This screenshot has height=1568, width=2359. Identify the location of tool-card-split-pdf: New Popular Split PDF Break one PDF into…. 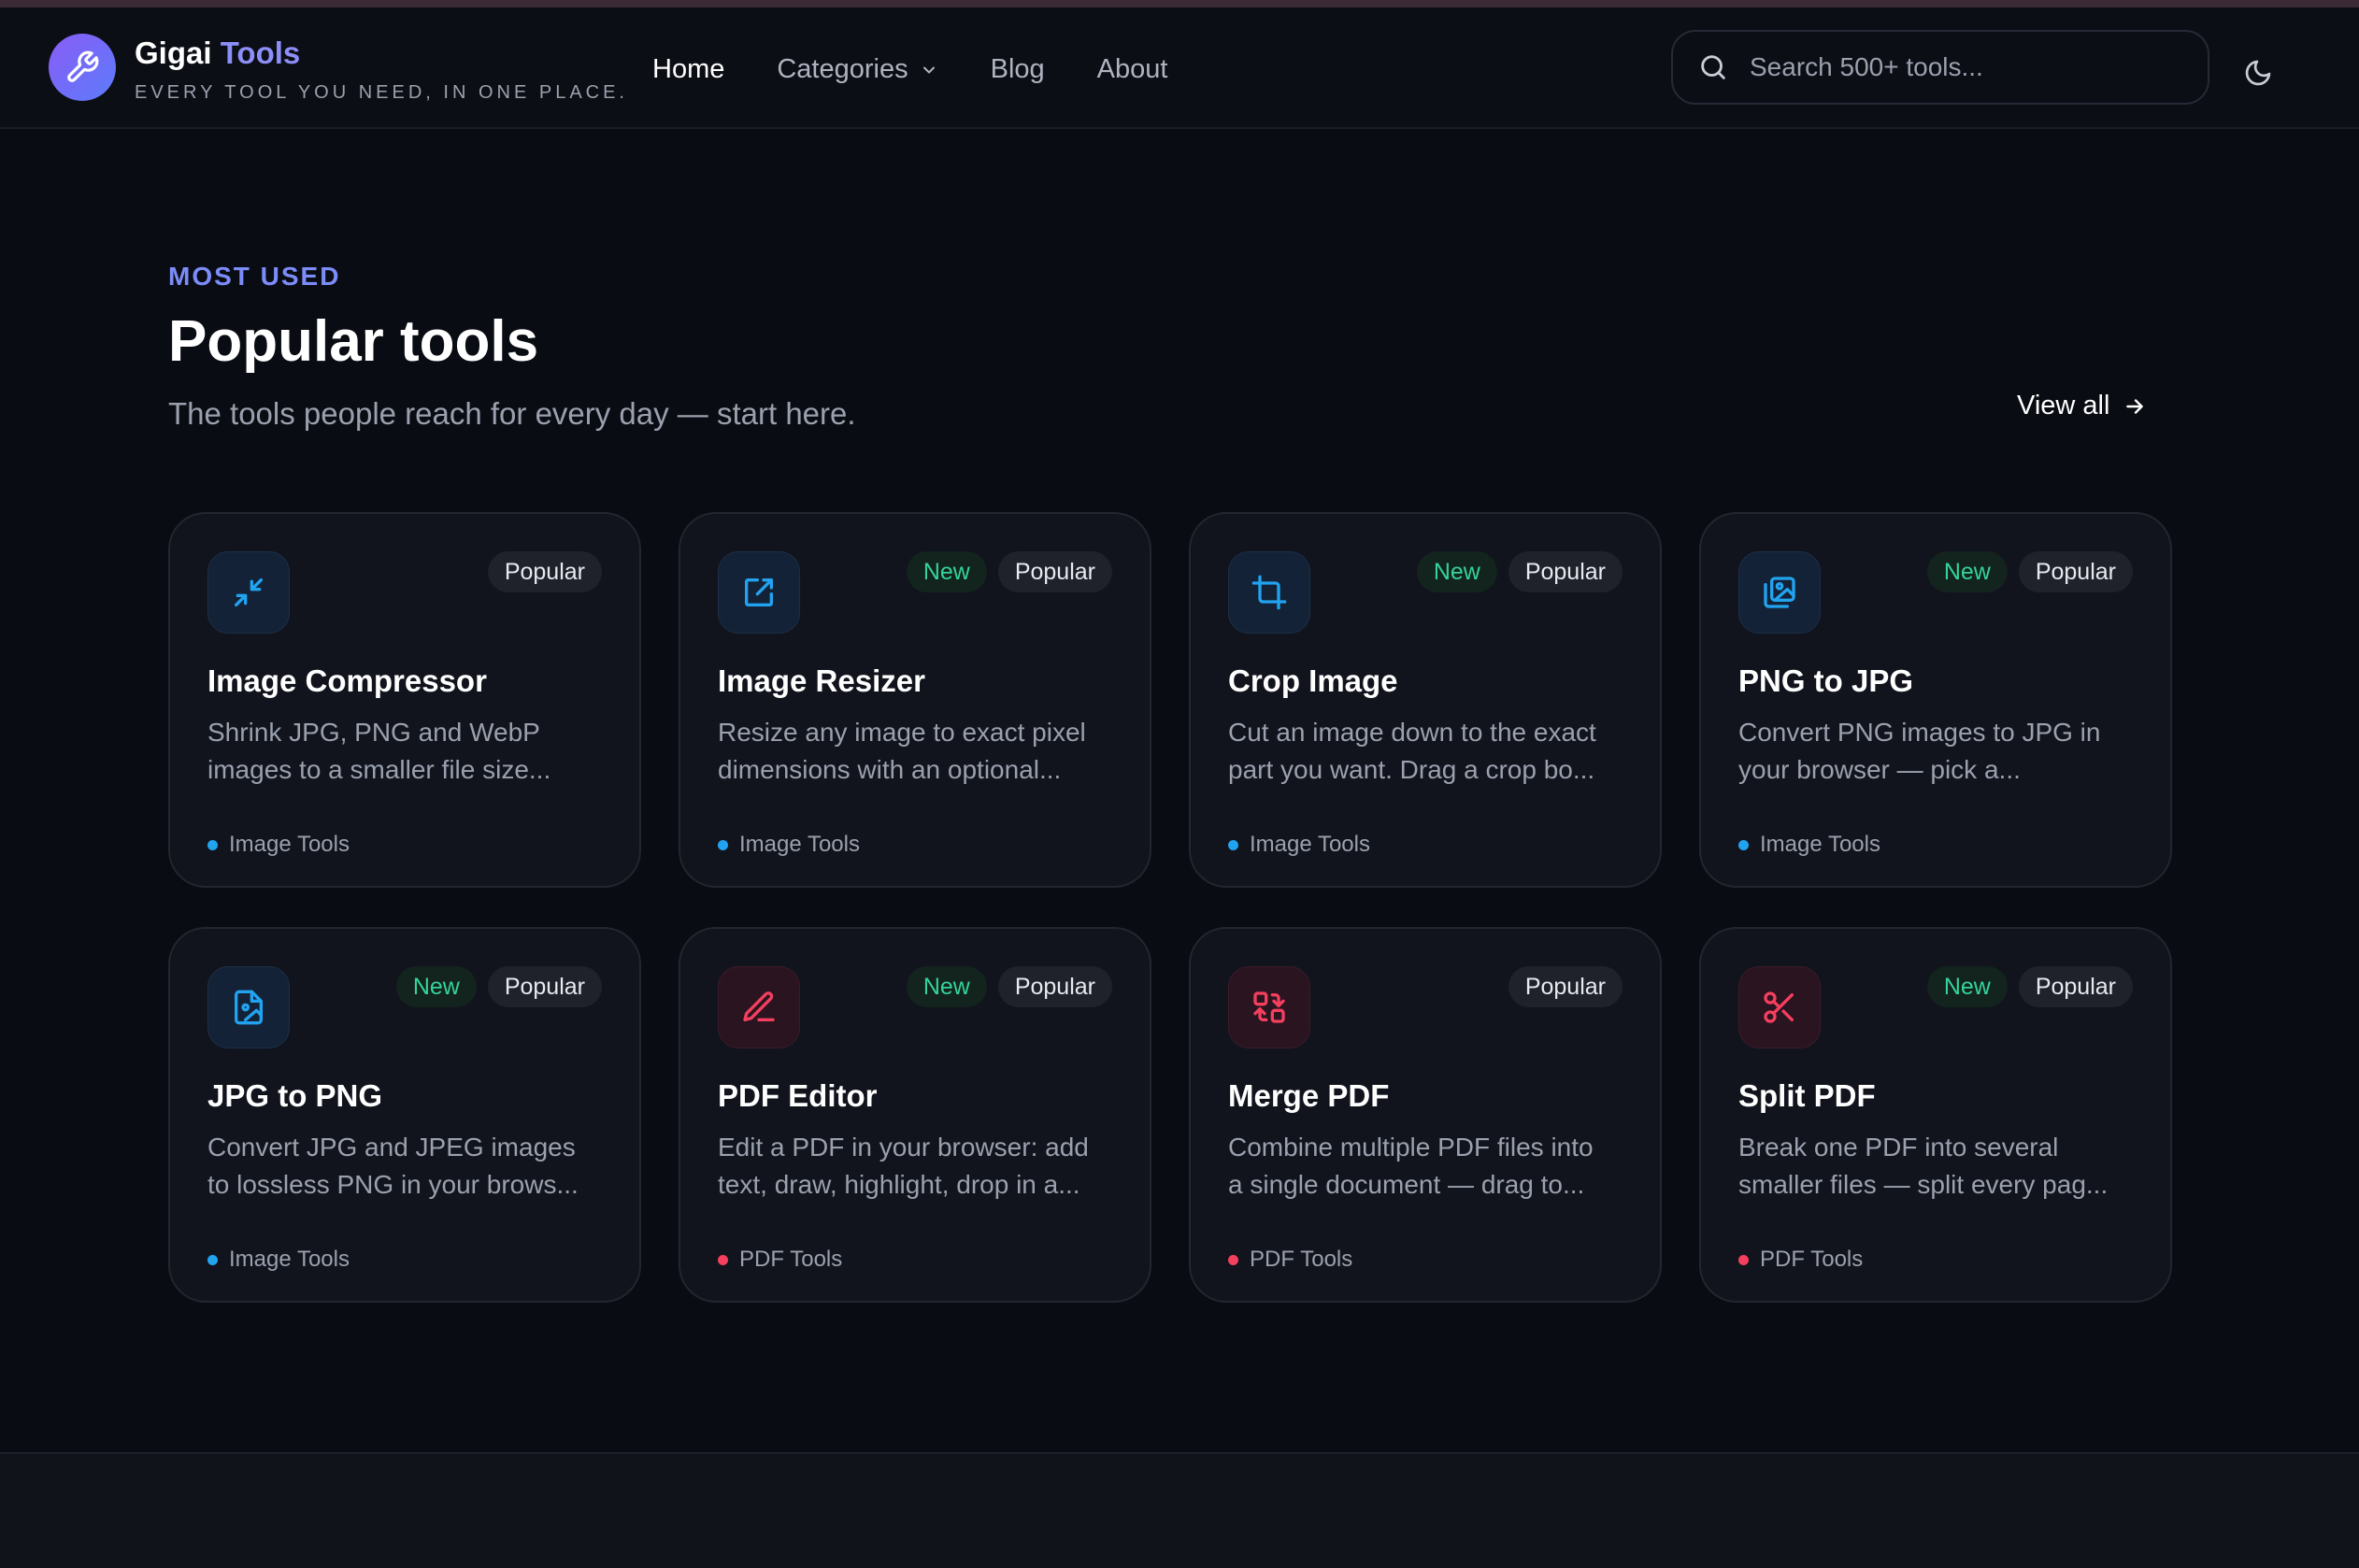
(1936, 1115).